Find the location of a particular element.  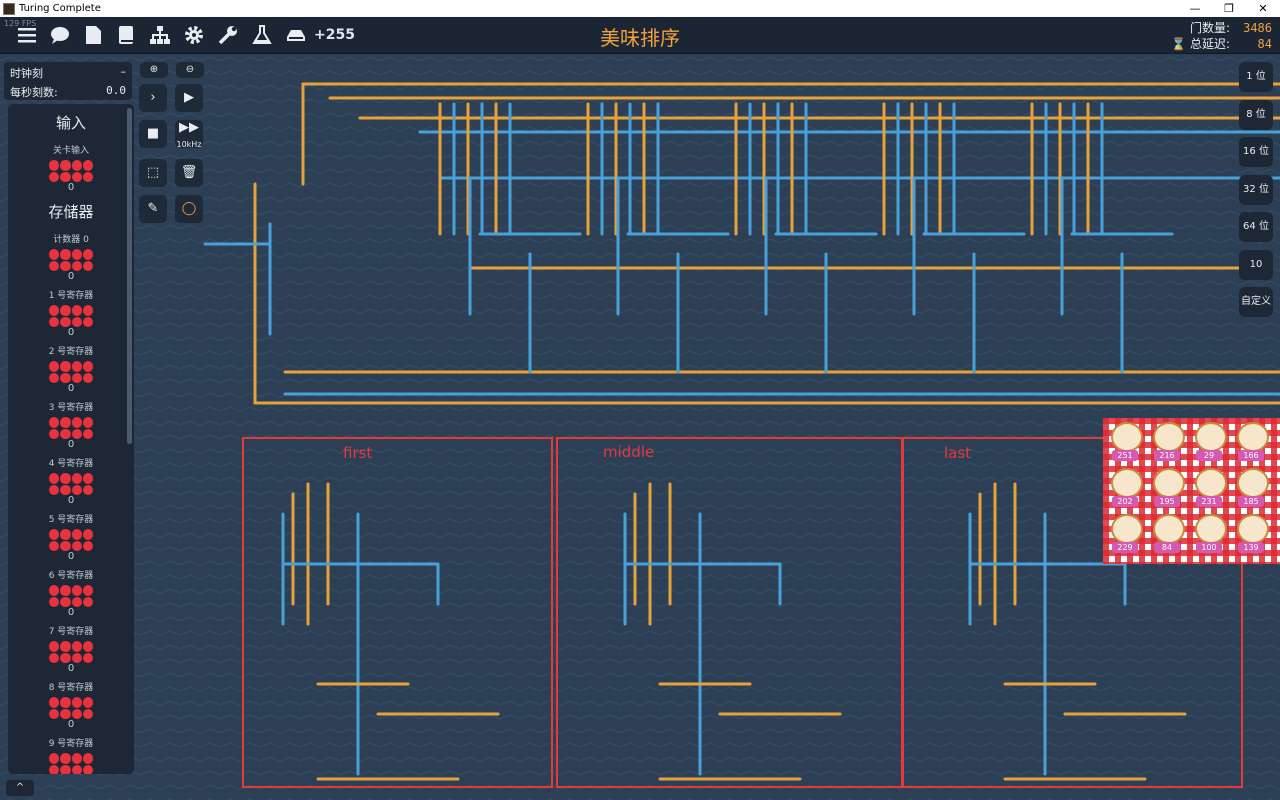

pencil-tool-button: ✎ is located at coordinates (153, 209).